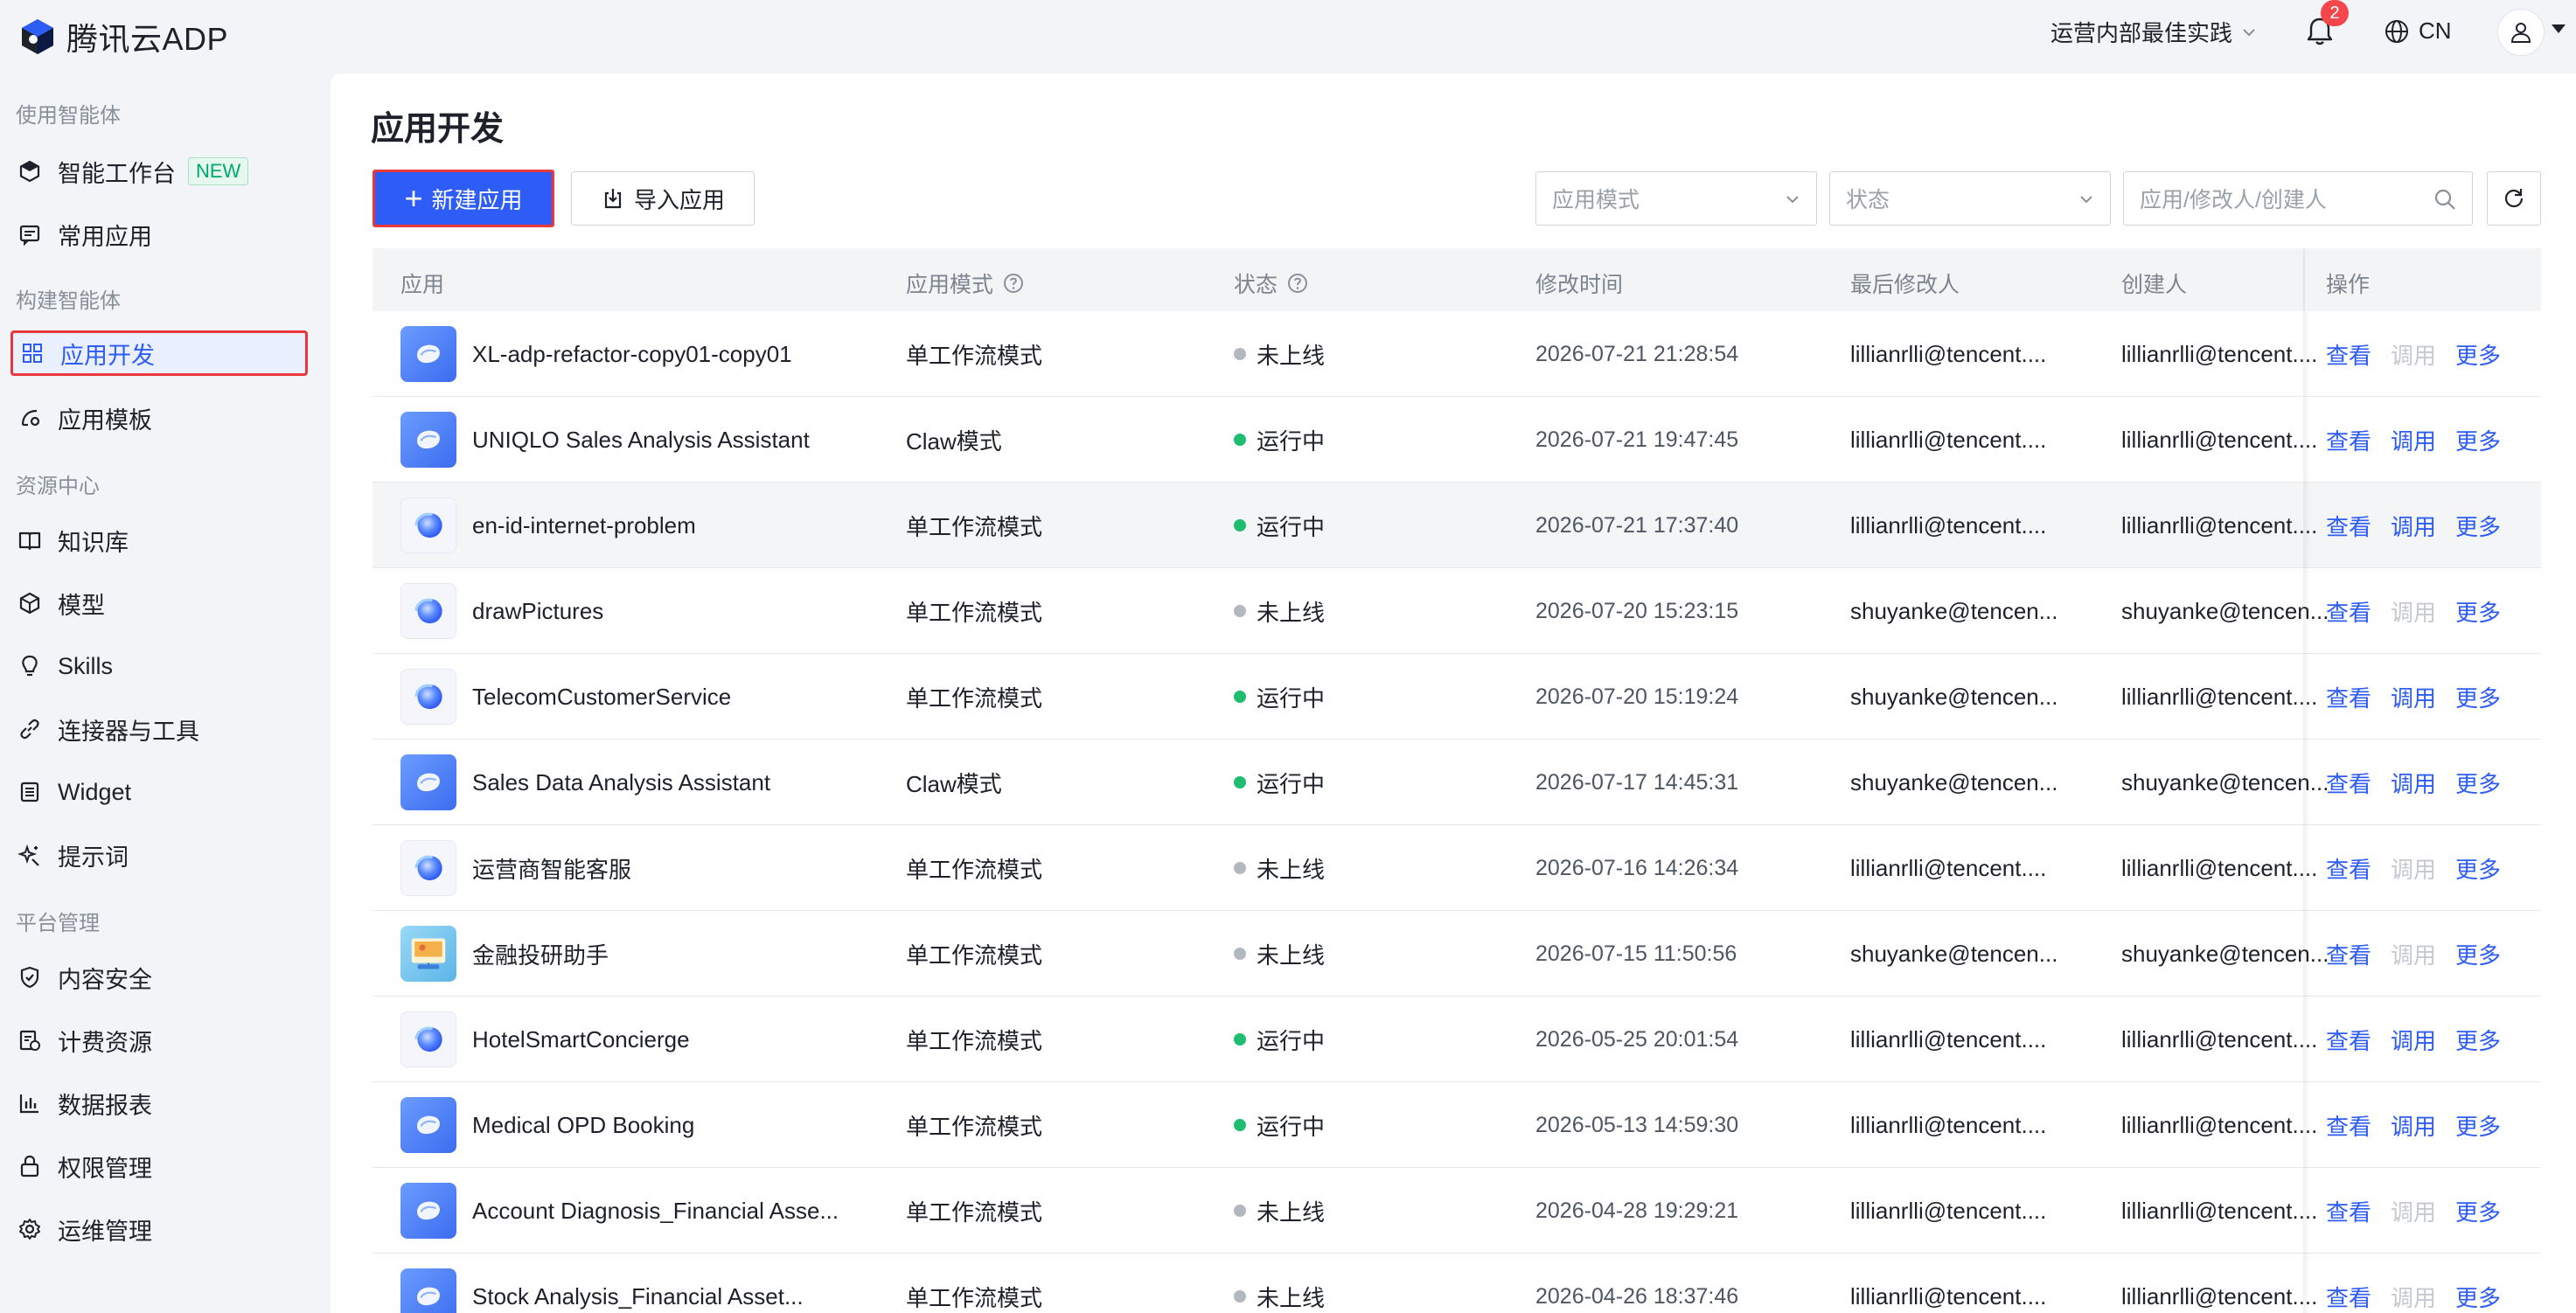  I want to click on user-menu-caret-icon, so click(2559, 29).